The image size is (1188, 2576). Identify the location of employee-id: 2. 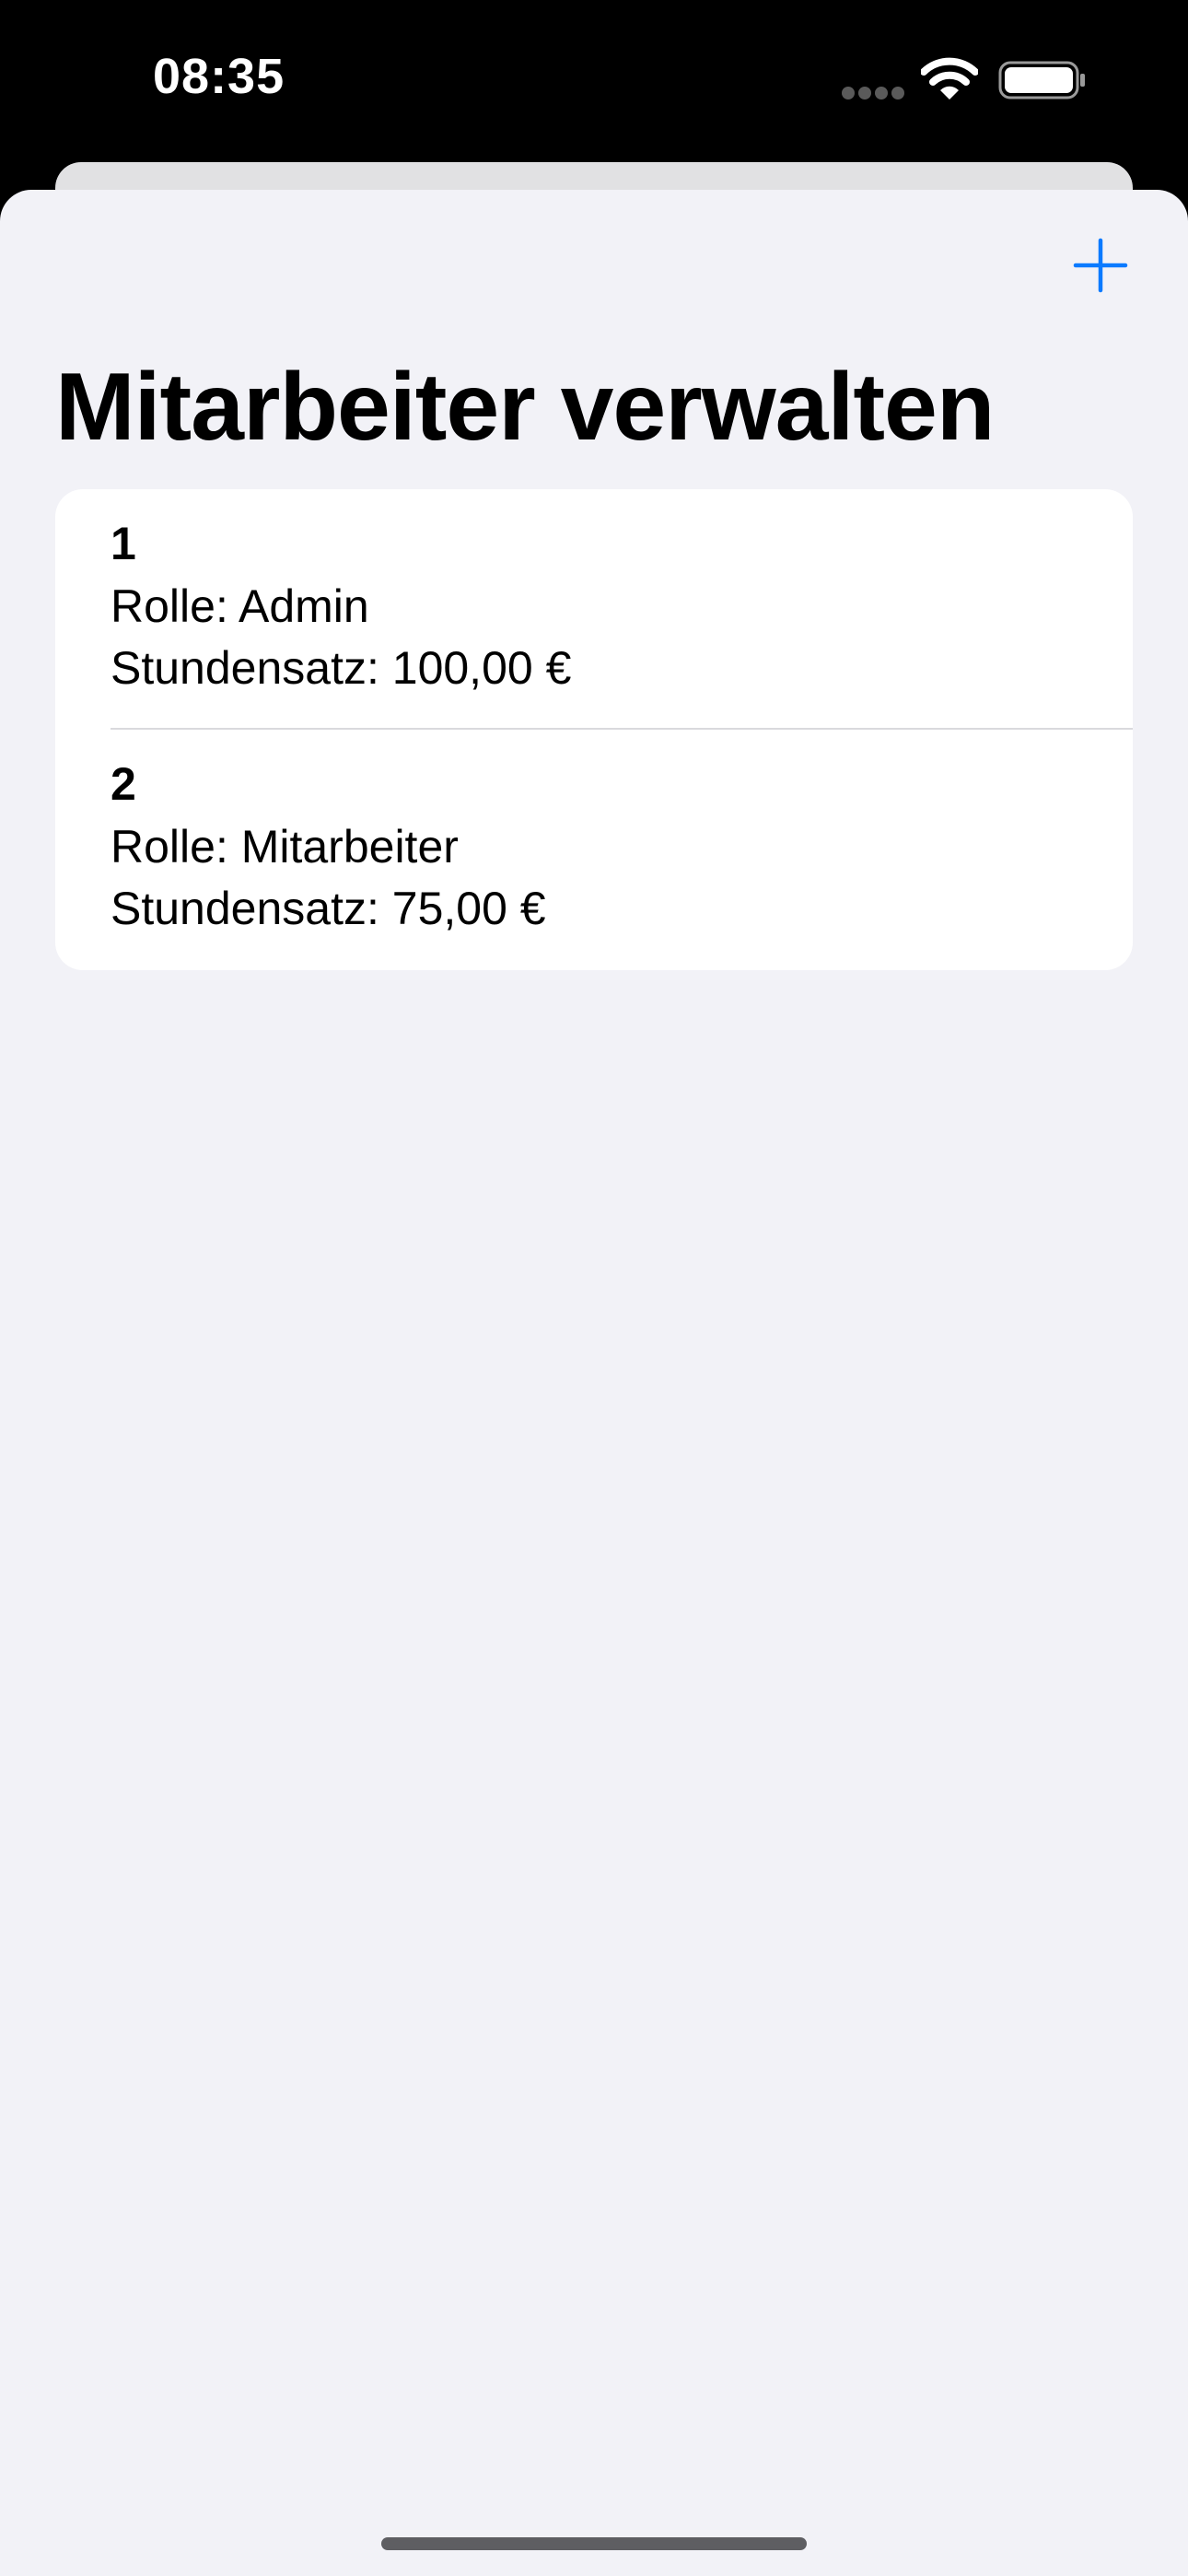
(124, 784).